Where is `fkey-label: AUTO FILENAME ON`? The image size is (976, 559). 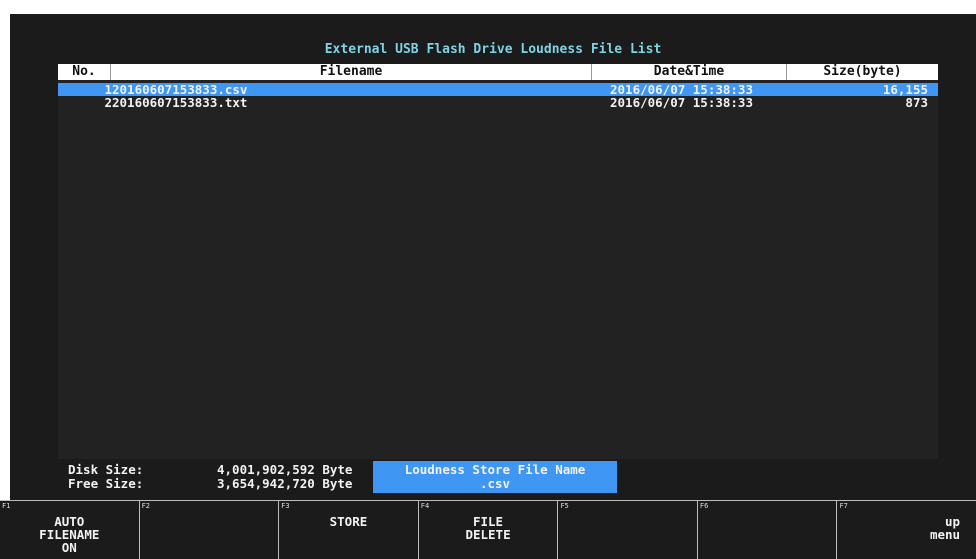 fkey-label: AUTO FILENAME ON is located at coordinates (69, 534).